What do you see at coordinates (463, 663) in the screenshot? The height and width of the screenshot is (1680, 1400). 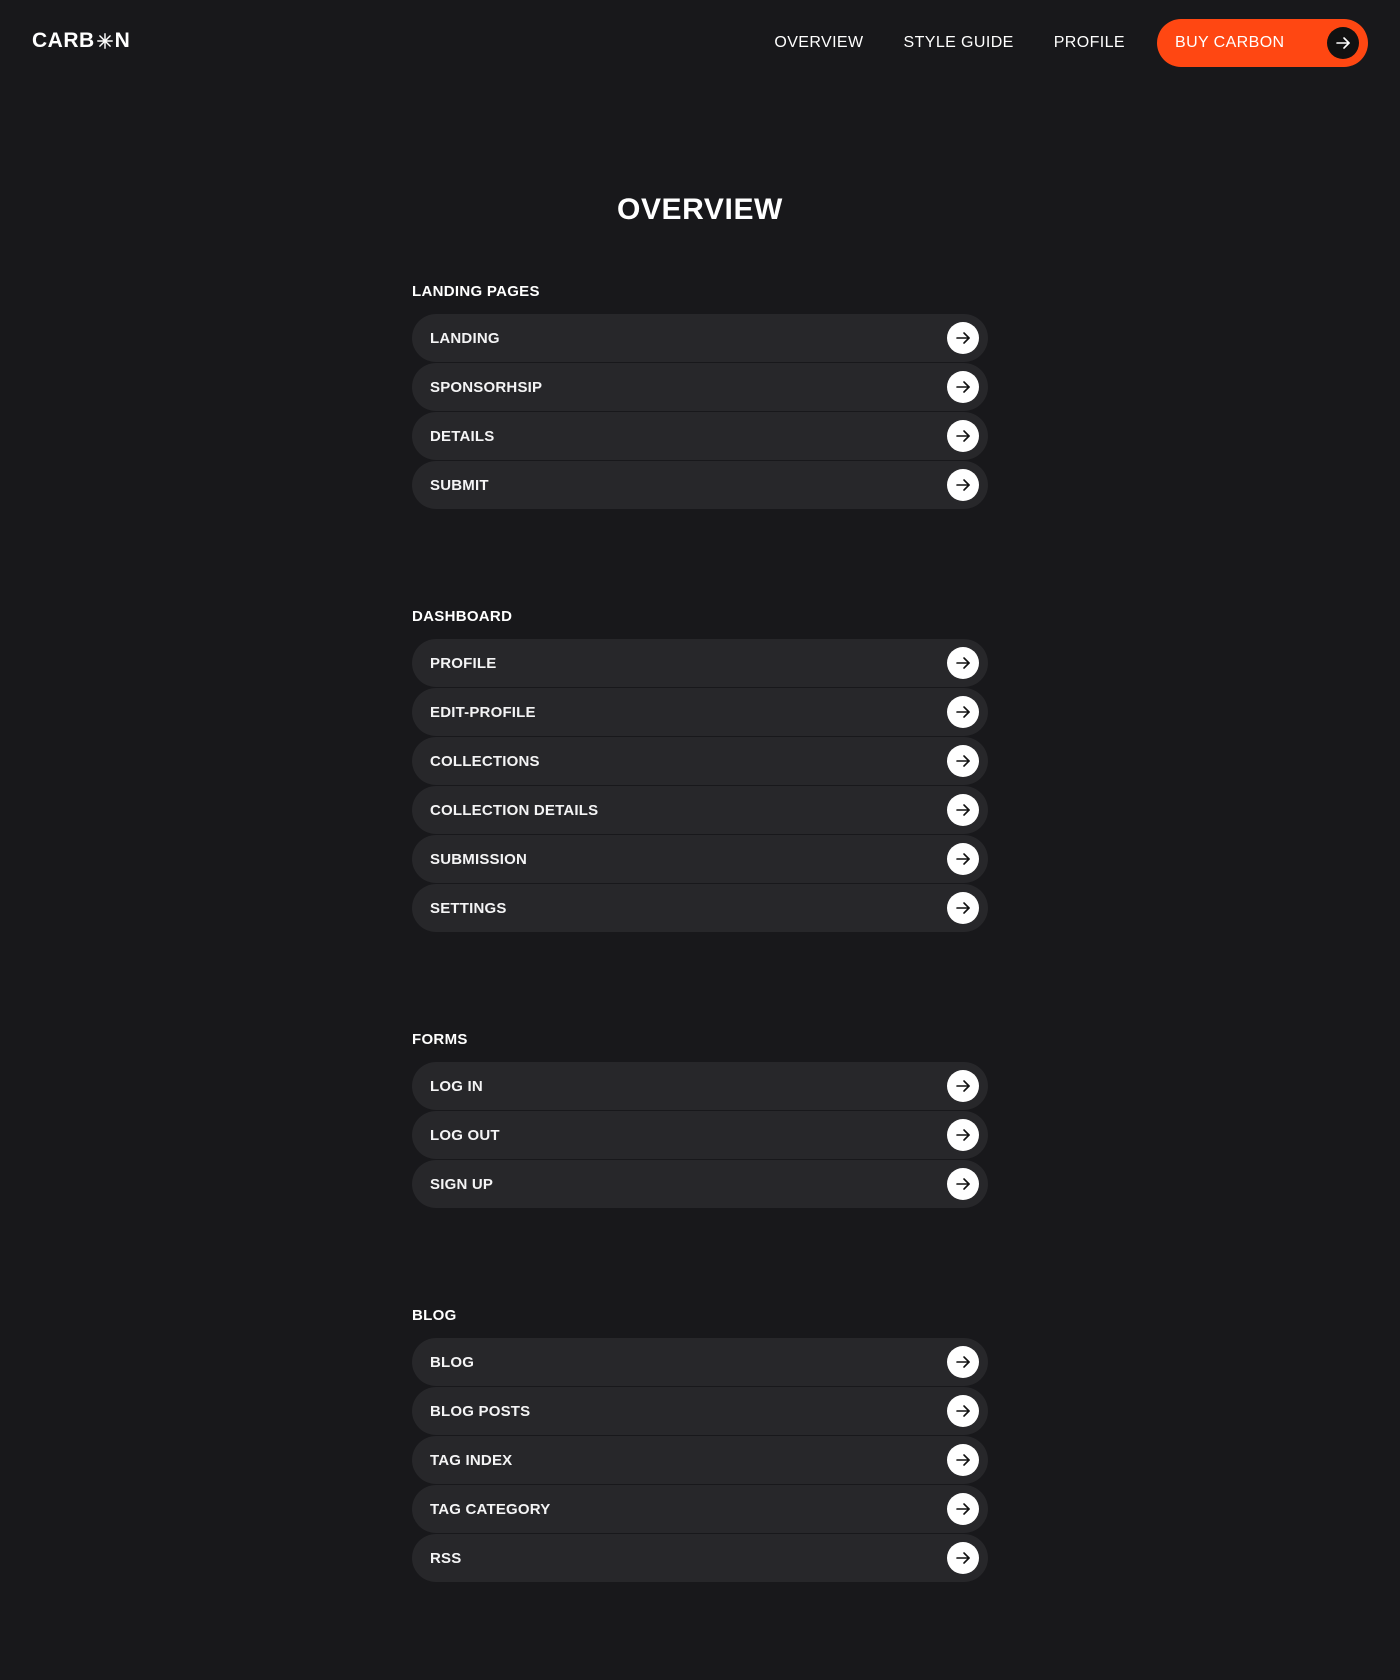 I see `link-row-label: PROFILE` at bounding box center [463, 663].